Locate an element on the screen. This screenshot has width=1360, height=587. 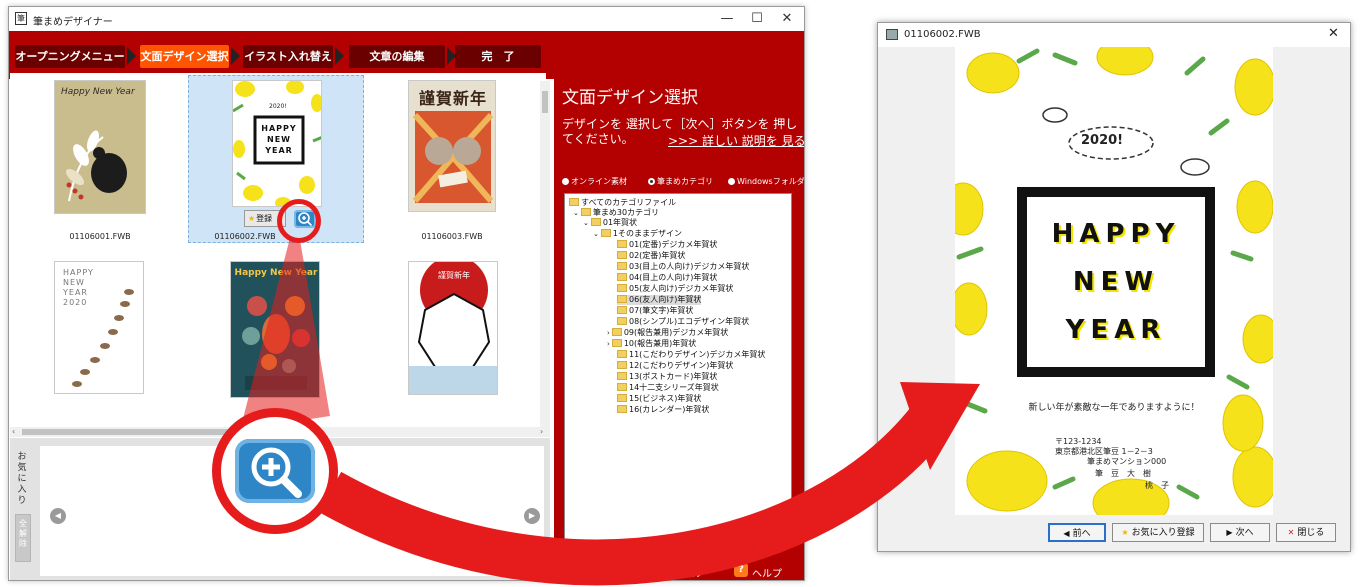
tree-item: ⌄ 1そのままデザイン is located at coordinates (637, 234).